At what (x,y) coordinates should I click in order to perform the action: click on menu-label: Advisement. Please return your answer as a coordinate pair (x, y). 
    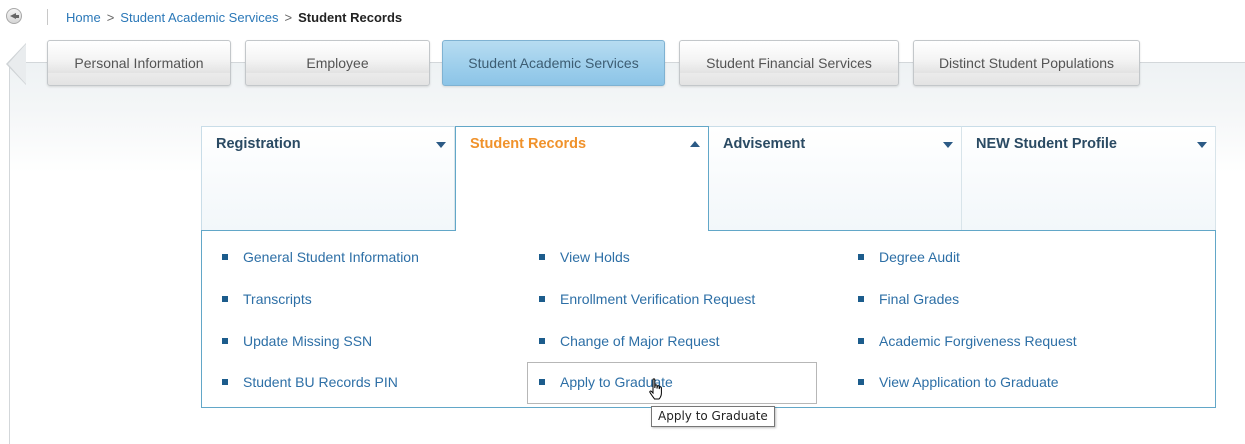
    Looking at the image, I should click on (764, 144).